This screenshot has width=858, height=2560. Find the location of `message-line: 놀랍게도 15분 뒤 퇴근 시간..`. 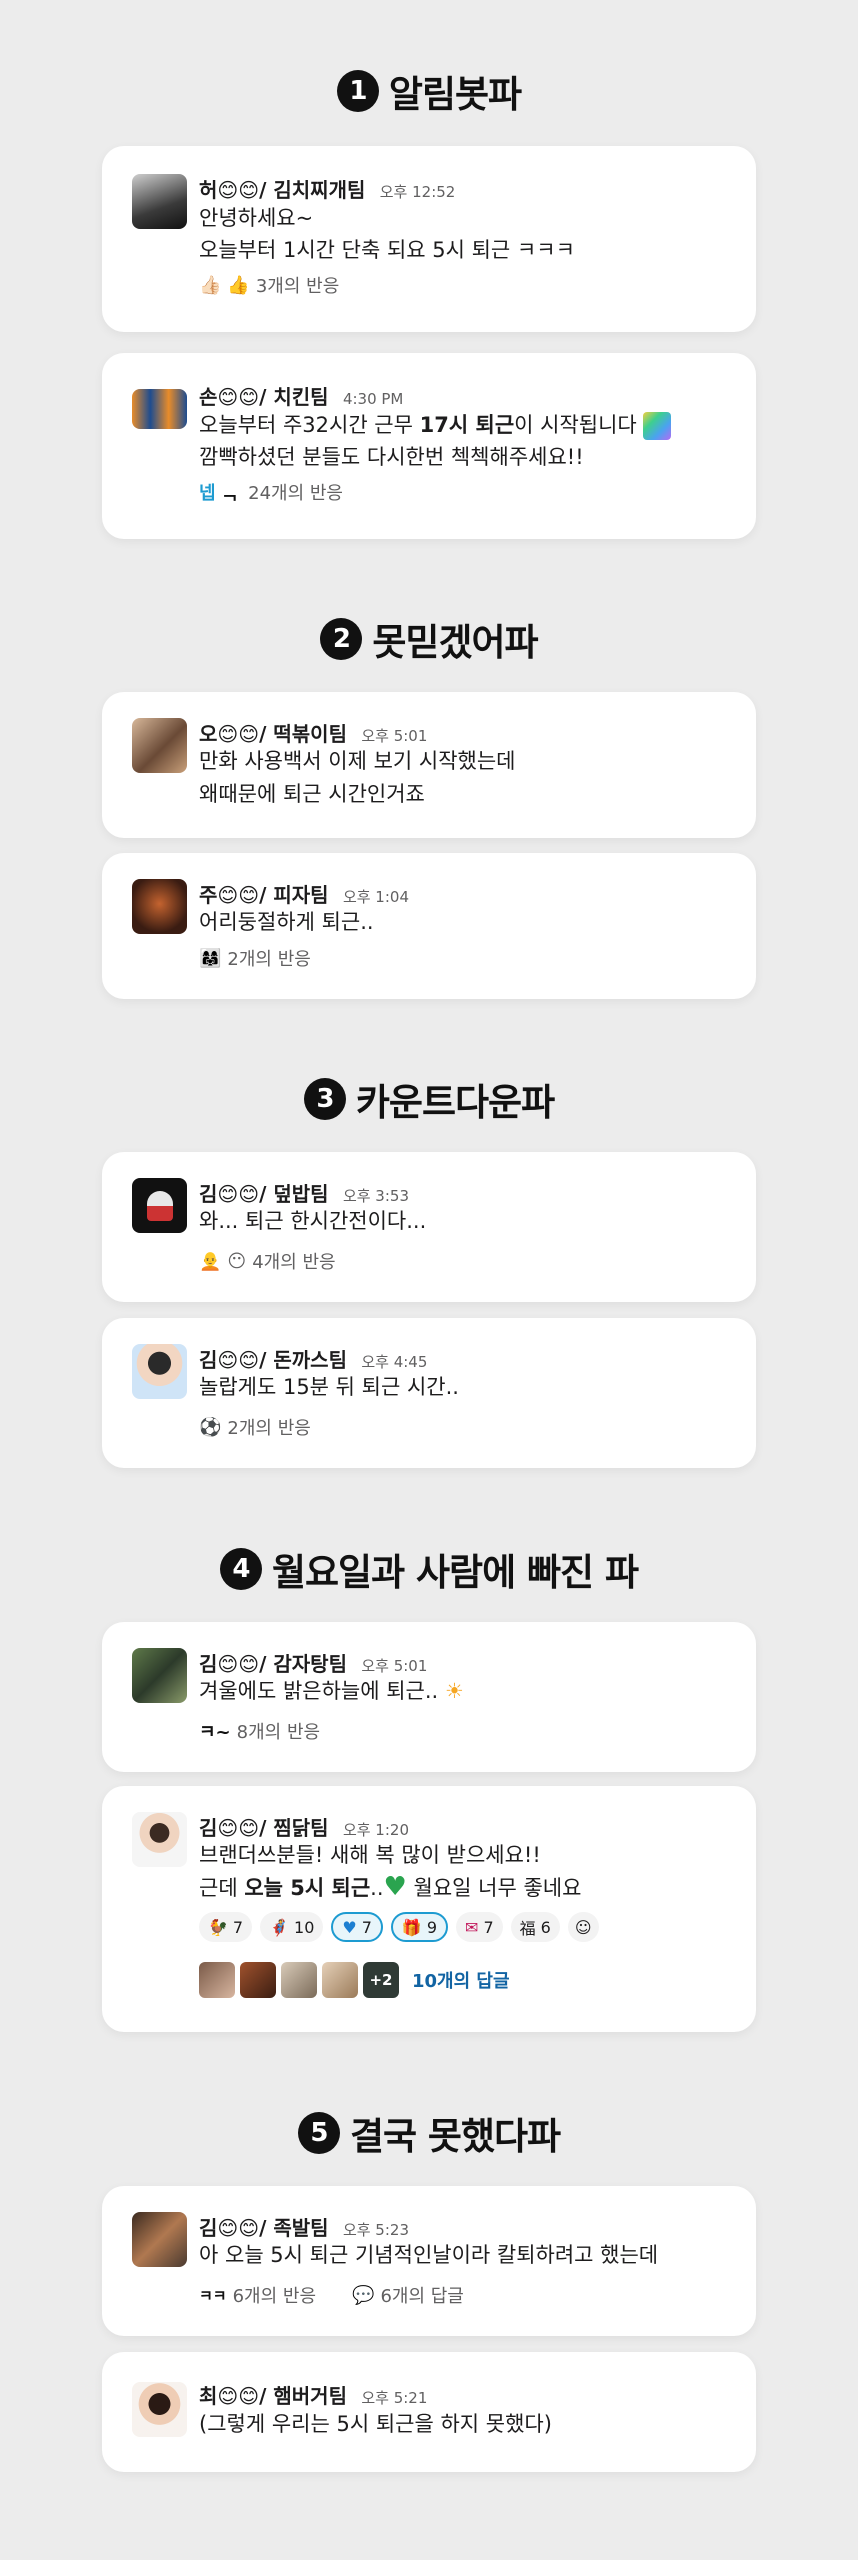

message-line: 놀랍게도 15분 뒤 퇴근 시간.. is located at coordinates (329, 1387).